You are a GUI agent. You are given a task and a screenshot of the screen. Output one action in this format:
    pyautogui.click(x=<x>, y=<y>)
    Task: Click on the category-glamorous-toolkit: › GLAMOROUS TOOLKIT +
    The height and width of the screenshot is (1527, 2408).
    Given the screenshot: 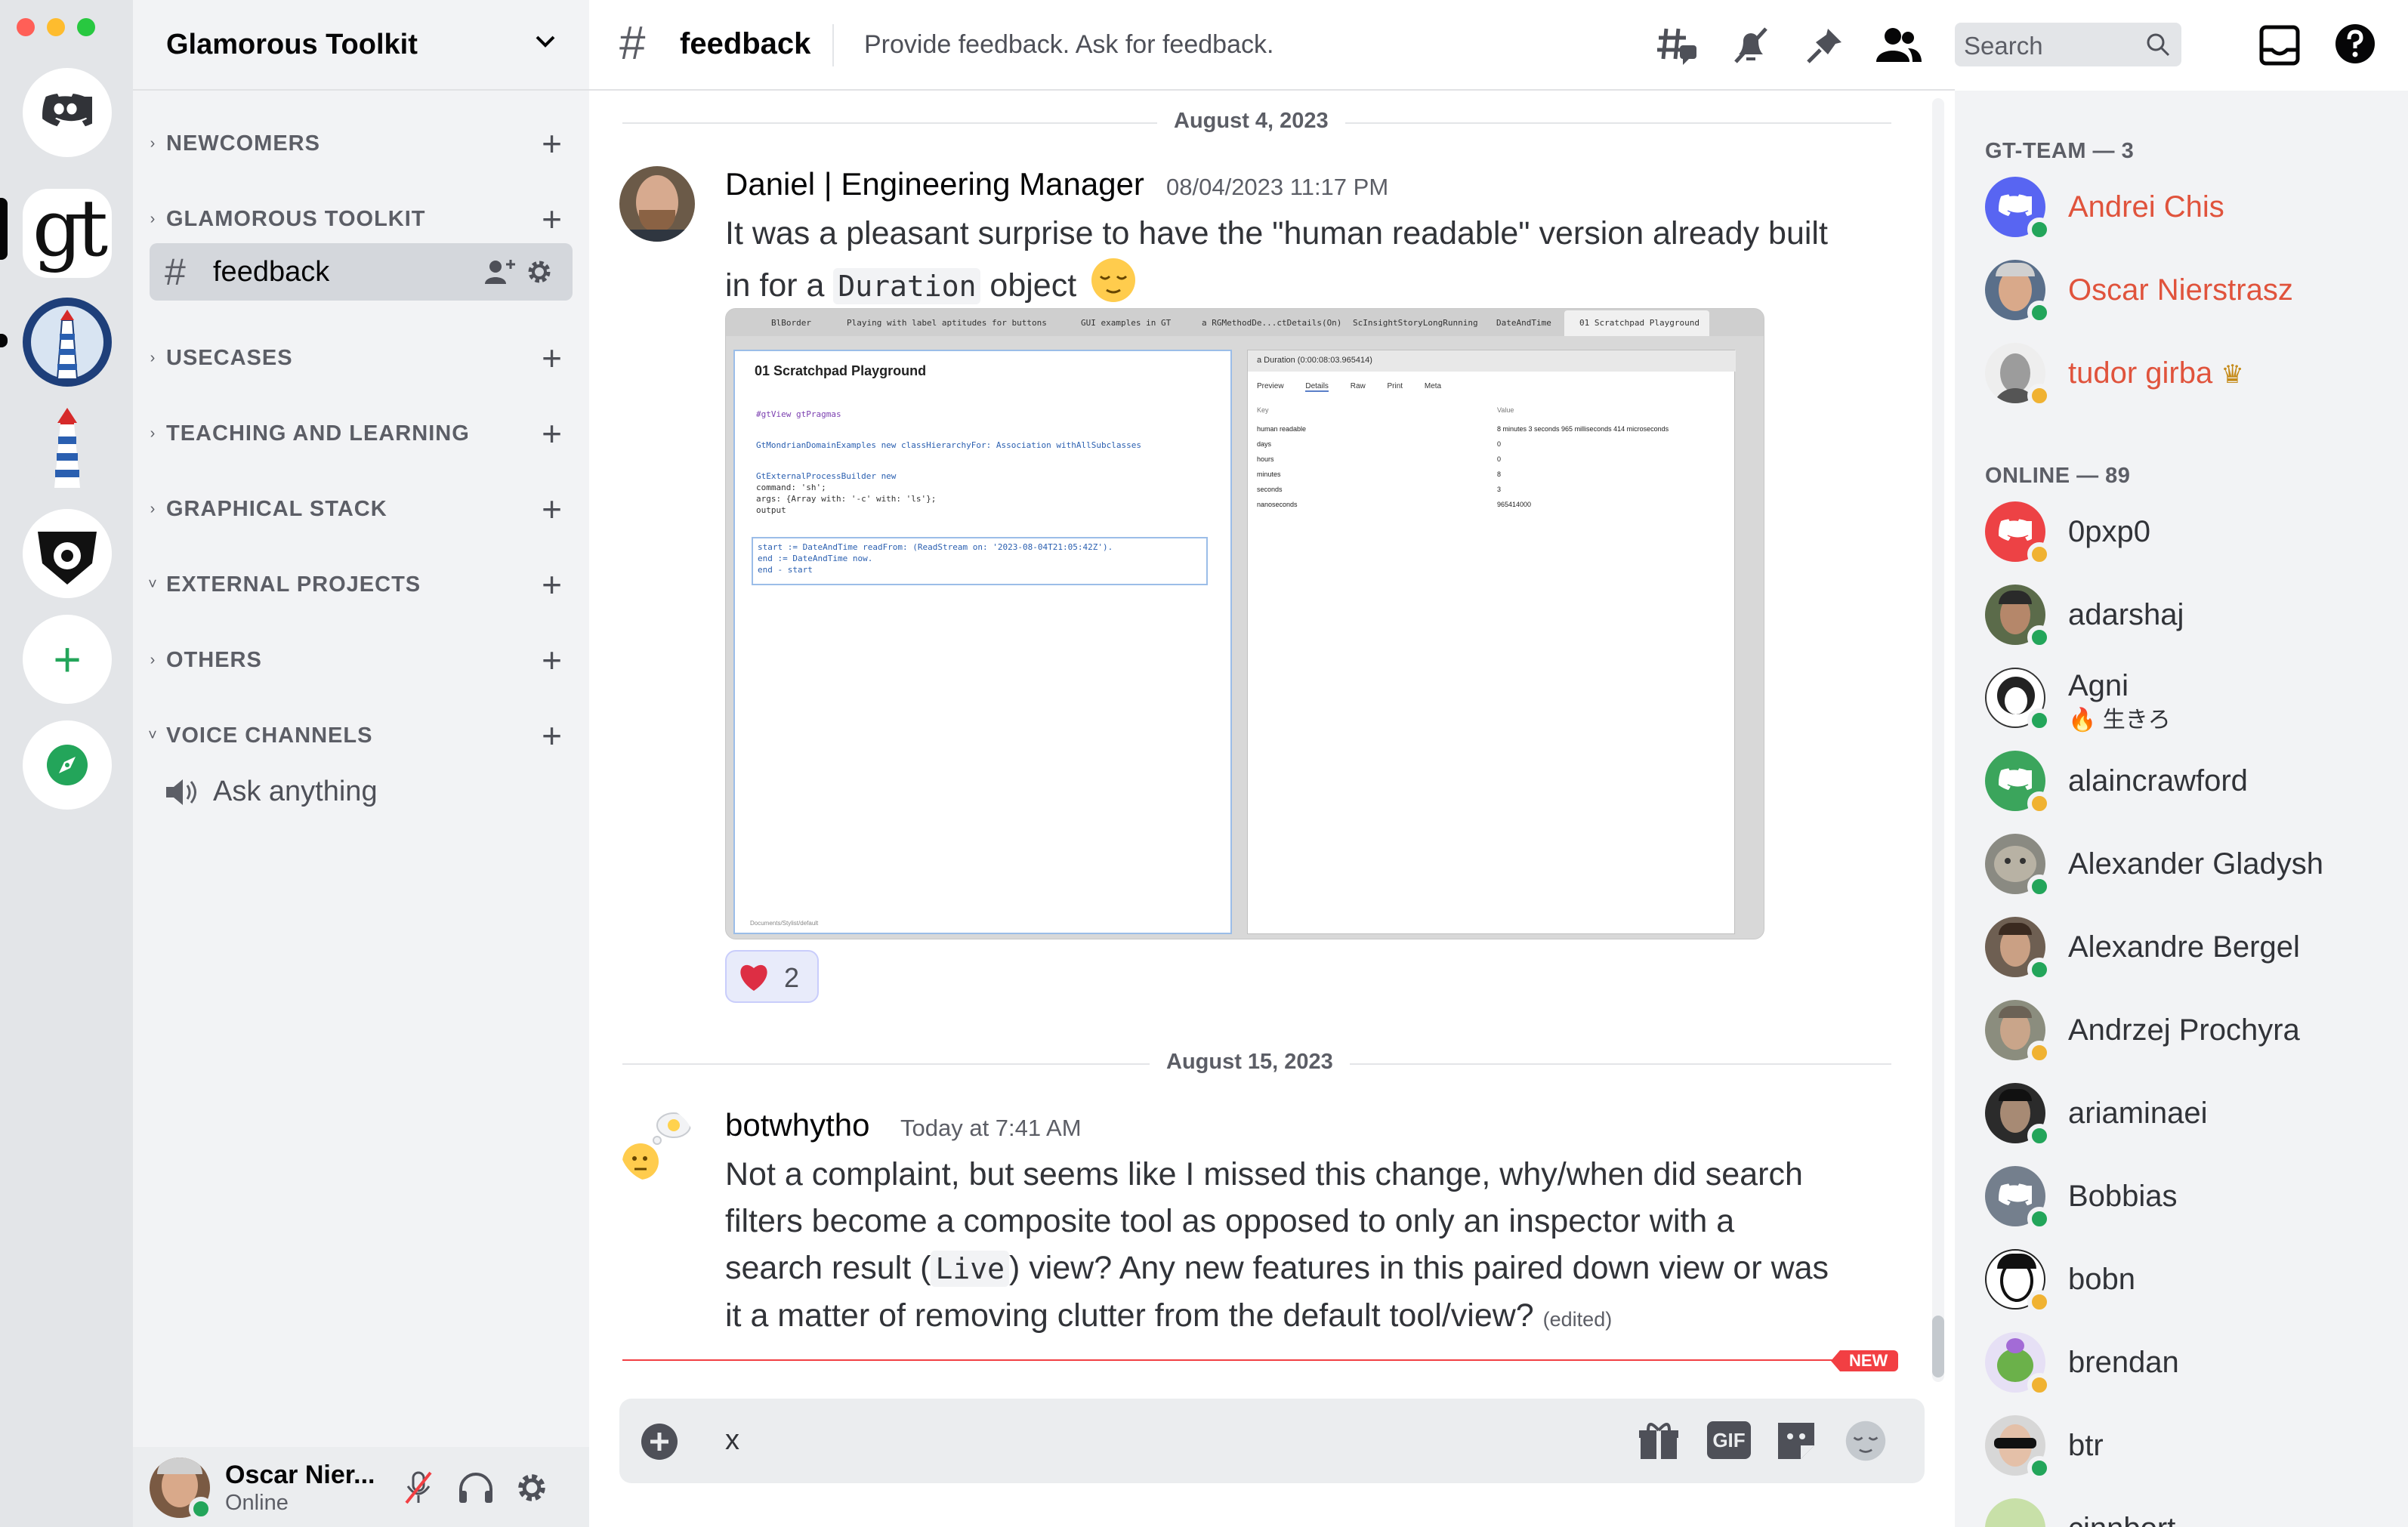 What is the action you would take?
    pyautogui.click(x=361, y=219)
    